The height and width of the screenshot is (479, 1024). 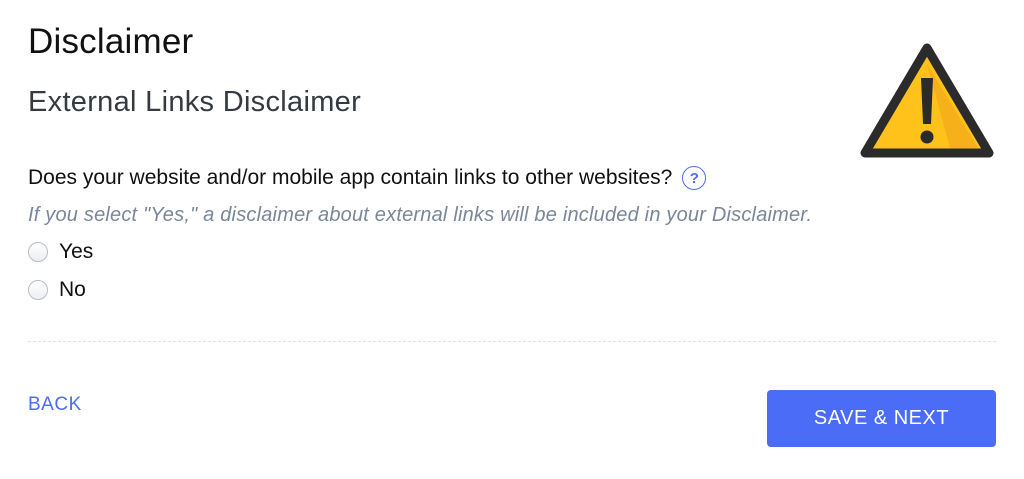 What do you see at coordinates (76, 251) in the screenshot?
I see `radio-label-yes: Yes` at bounding box center [76, 251].